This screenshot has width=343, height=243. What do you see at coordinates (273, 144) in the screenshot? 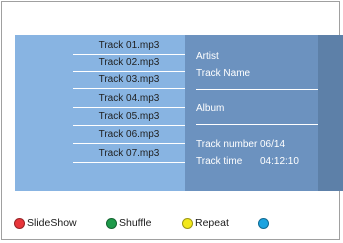
I see `track-number-value: 06/14` at bounding box center [273, 144].